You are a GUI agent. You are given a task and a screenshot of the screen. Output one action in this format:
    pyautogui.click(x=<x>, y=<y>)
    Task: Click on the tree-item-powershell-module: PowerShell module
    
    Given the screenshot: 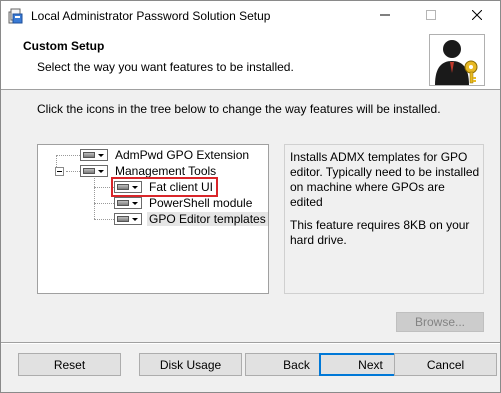 What is the action you would take?
    pyautogui.click(x=184, y=203)
    